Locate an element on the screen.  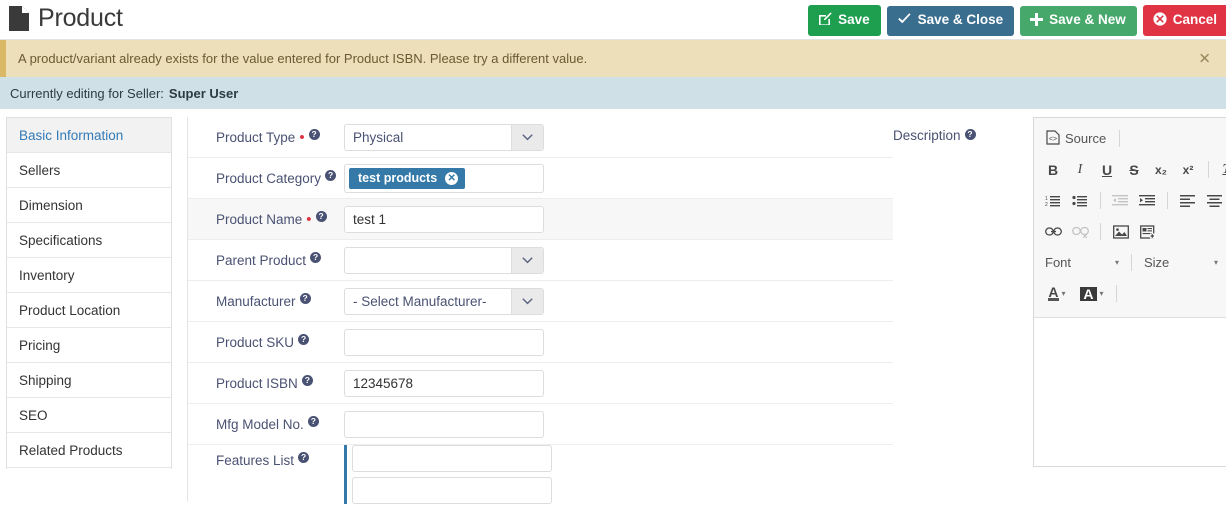
product-sku-input is located at coordinates (444, 342).